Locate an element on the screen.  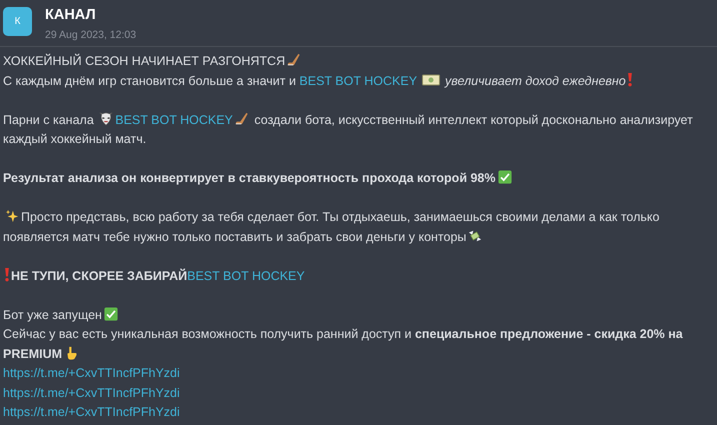
message-text: появляется матч тебе нужно только поставить и забрать свои деньги у конторы is located at coordinates (234, 237).